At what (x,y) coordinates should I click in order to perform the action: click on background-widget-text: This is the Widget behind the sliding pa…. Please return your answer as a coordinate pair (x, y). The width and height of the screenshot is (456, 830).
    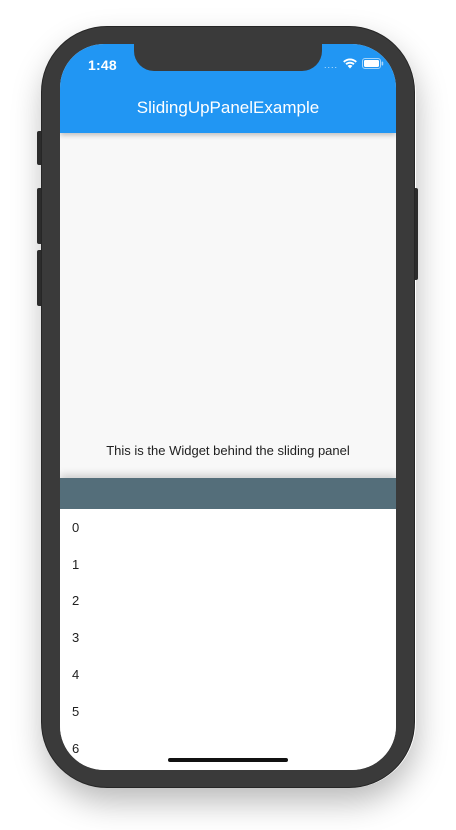
    Looking at the image, I should click on (228, 450).